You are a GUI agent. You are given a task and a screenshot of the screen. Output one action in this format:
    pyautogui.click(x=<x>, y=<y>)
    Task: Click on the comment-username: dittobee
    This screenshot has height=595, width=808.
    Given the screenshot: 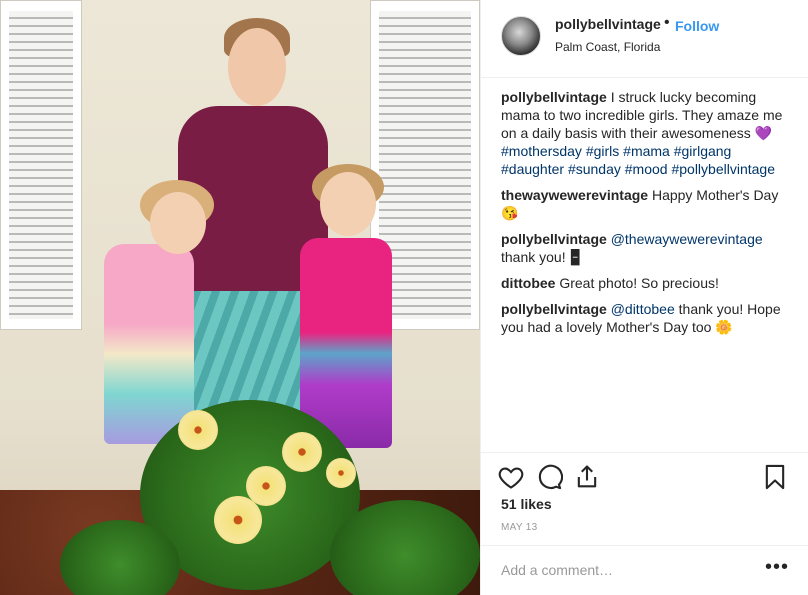 What is the action you would take?
    pyautogui.click(x=528, y=283)
    